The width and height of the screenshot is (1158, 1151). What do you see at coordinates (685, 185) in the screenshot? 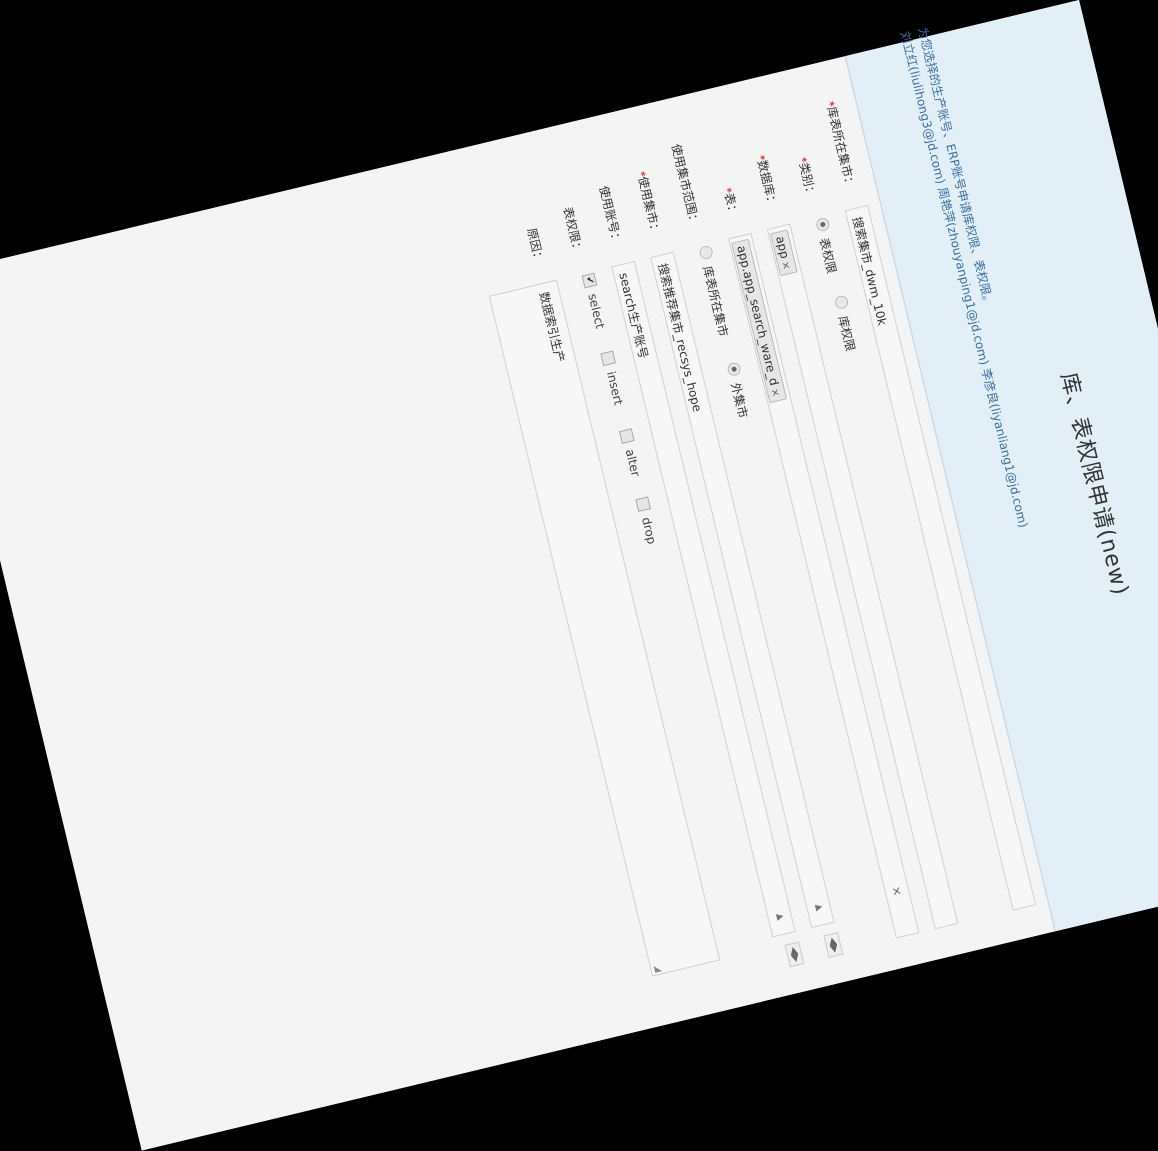
I see `scope-label-text: 使用集市范围：` at bounding box center [685, 185].